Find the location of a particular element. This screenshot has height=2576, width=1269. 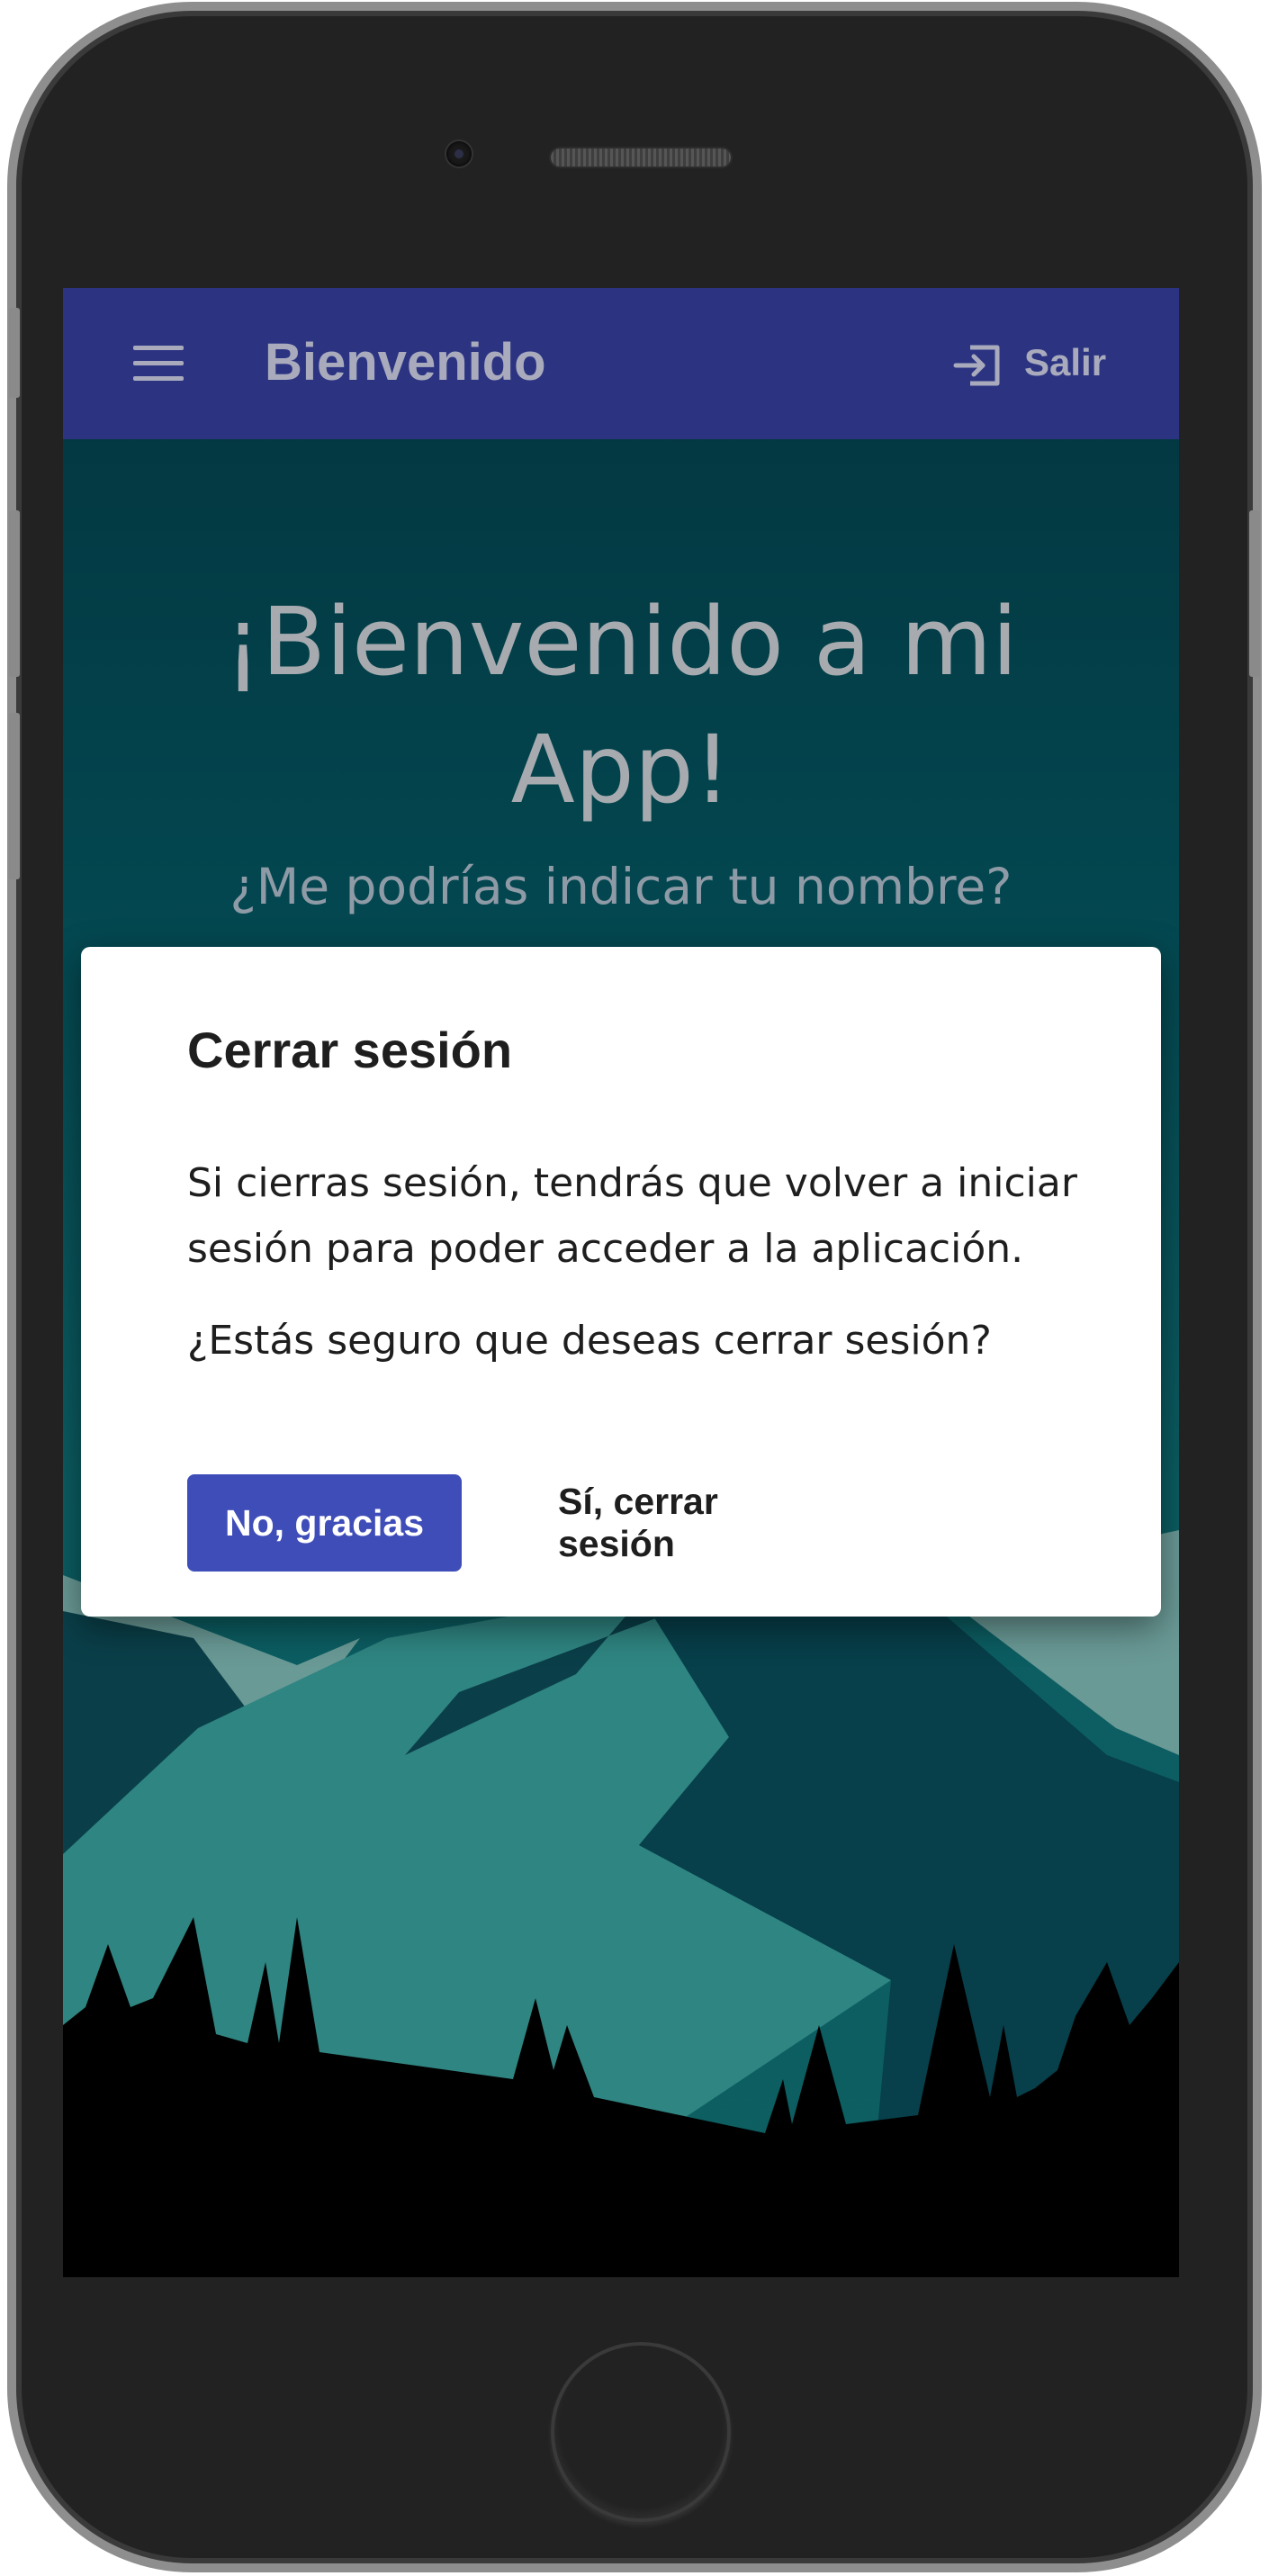

confirm-logout-button: Sí, cerrar sesión is located at coordinates (673, 1523).